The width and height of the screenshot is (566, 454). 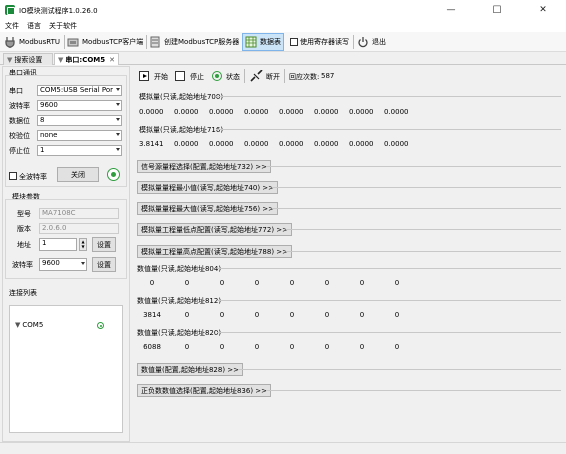 I want to click on port-label: 串口, so click(x=16, y=91).